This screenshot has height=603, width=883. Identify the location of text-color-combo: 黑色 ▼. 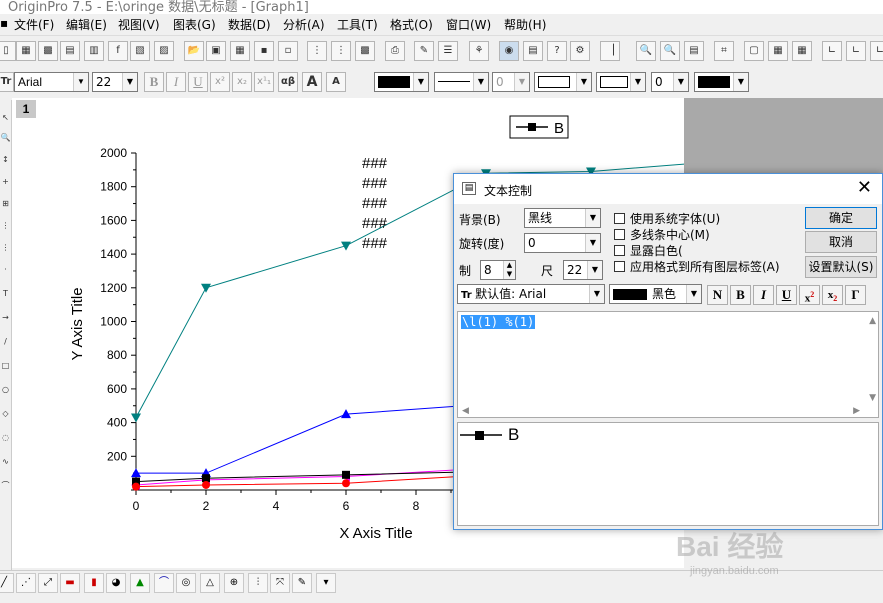
(655, 294).